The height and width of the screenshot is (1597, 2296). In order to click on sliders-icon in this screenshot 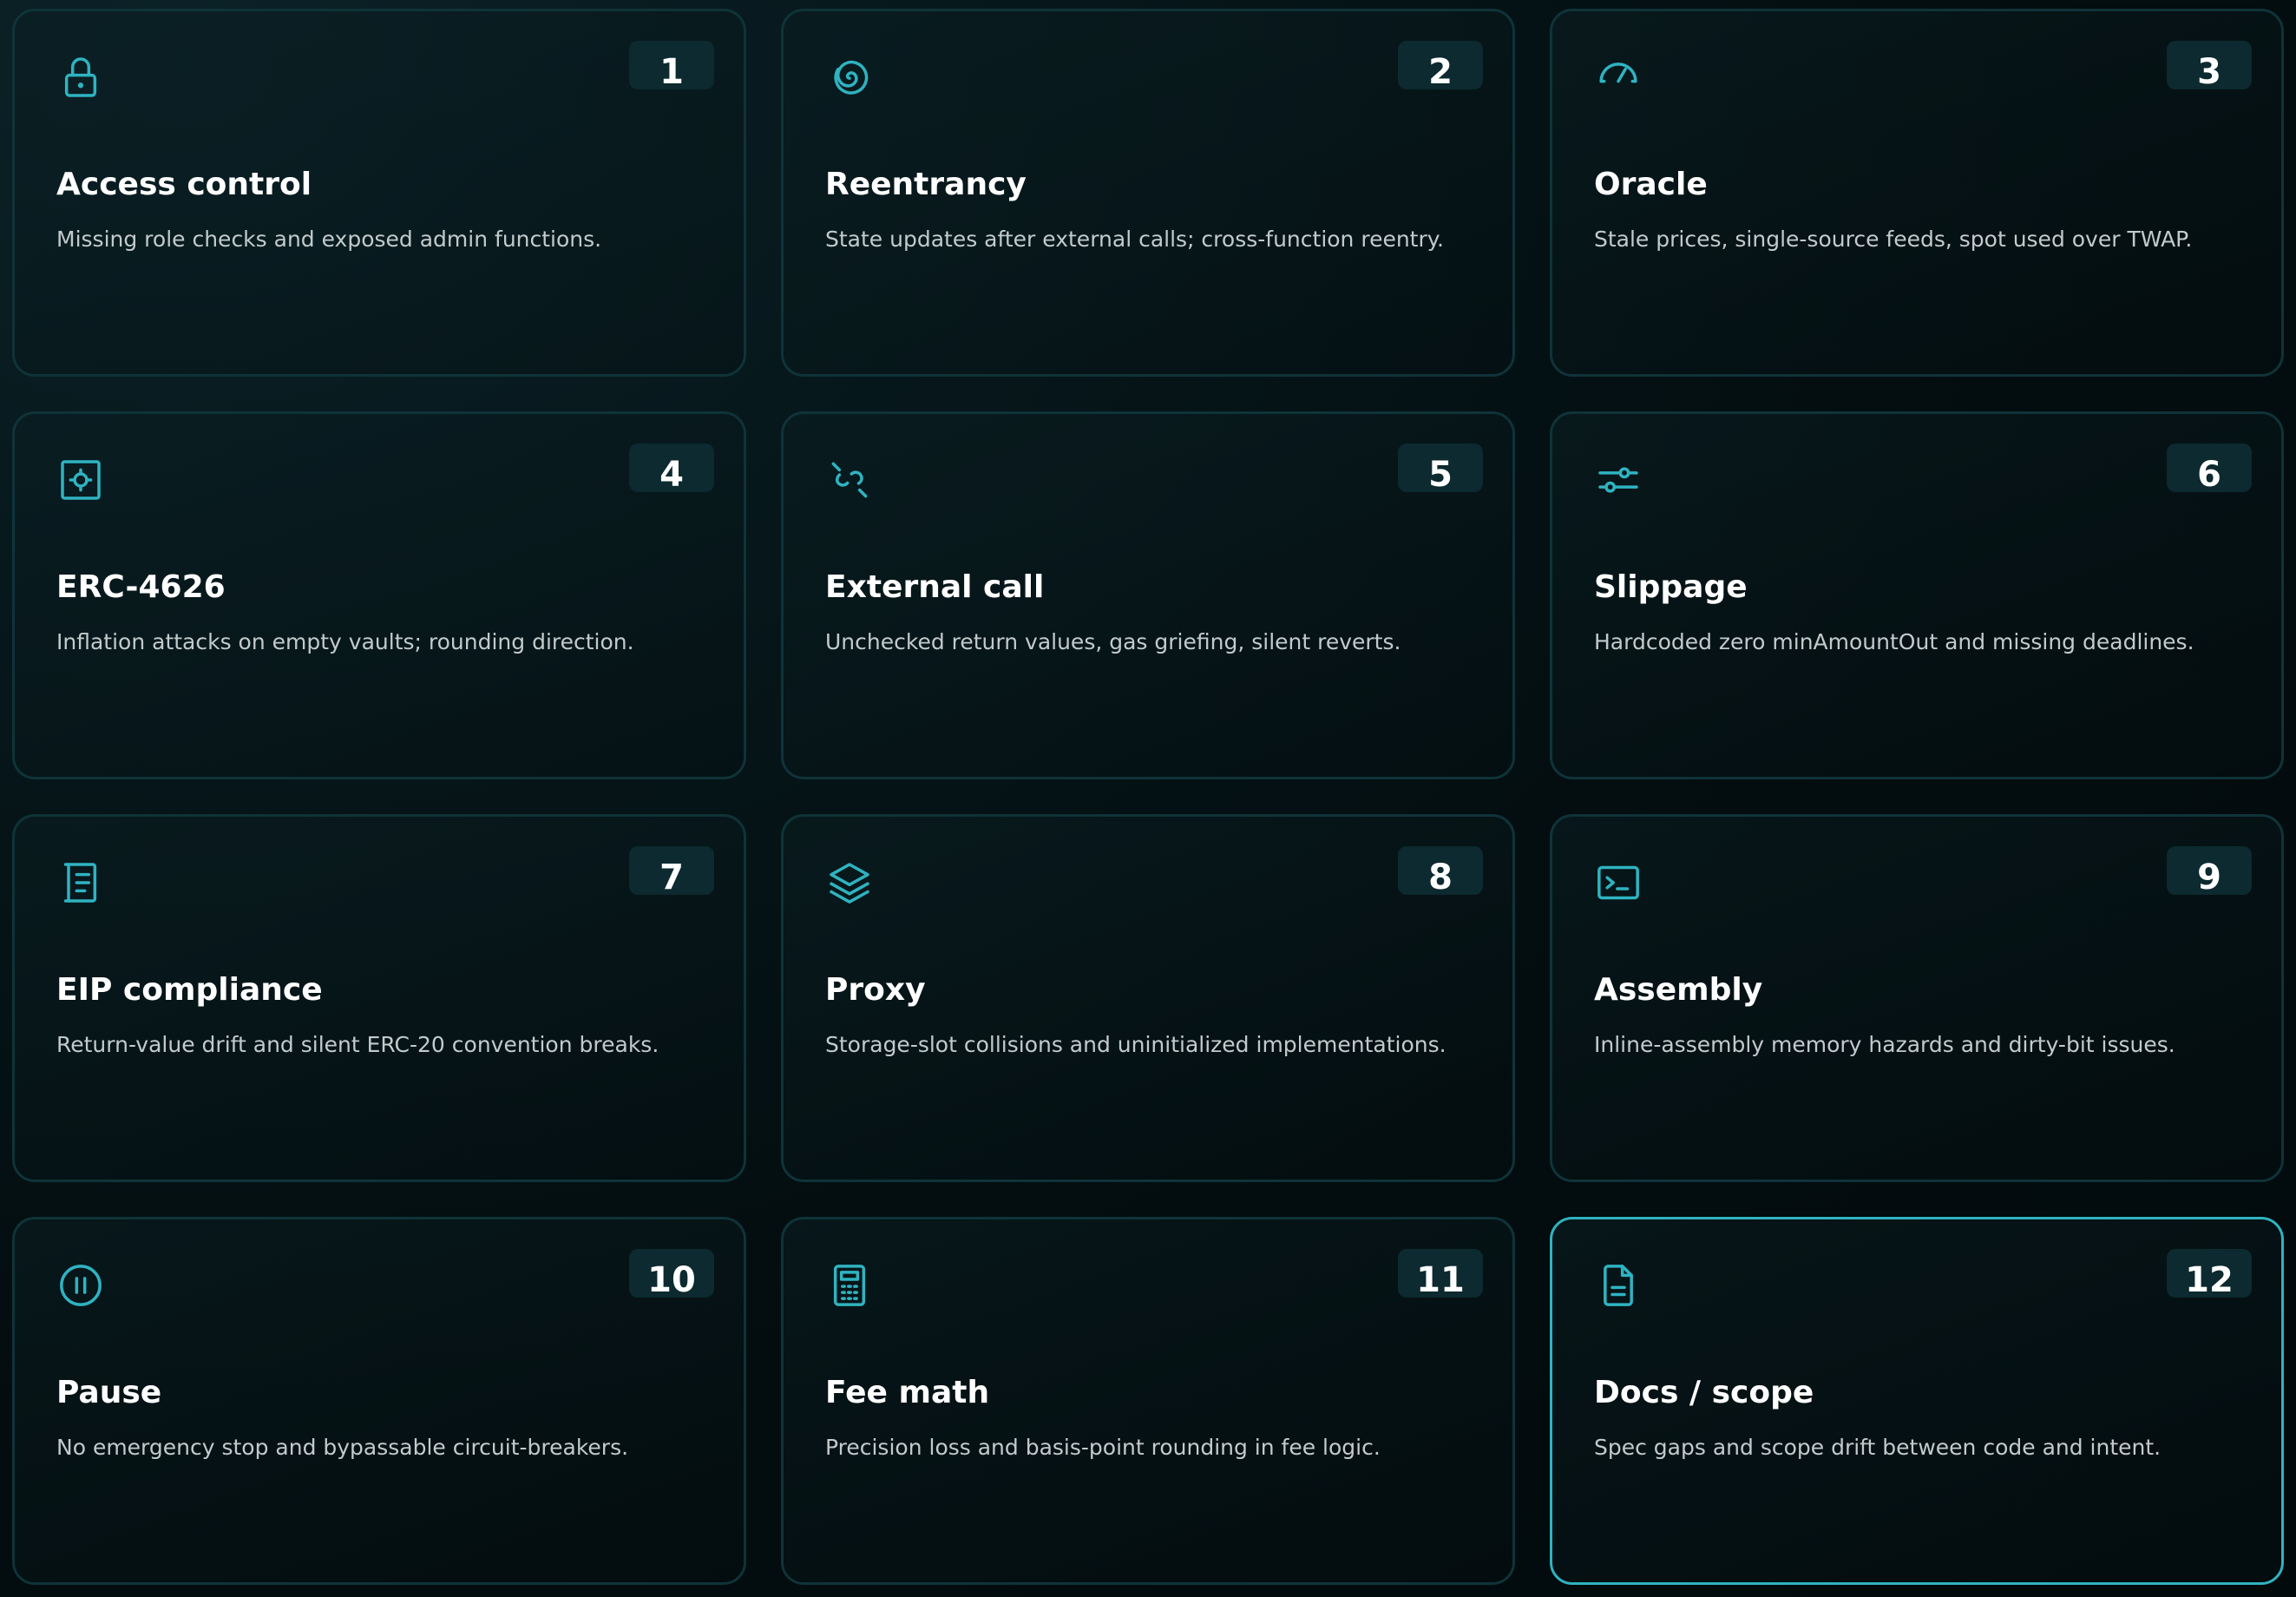, I will do `click(1618, 480)`.